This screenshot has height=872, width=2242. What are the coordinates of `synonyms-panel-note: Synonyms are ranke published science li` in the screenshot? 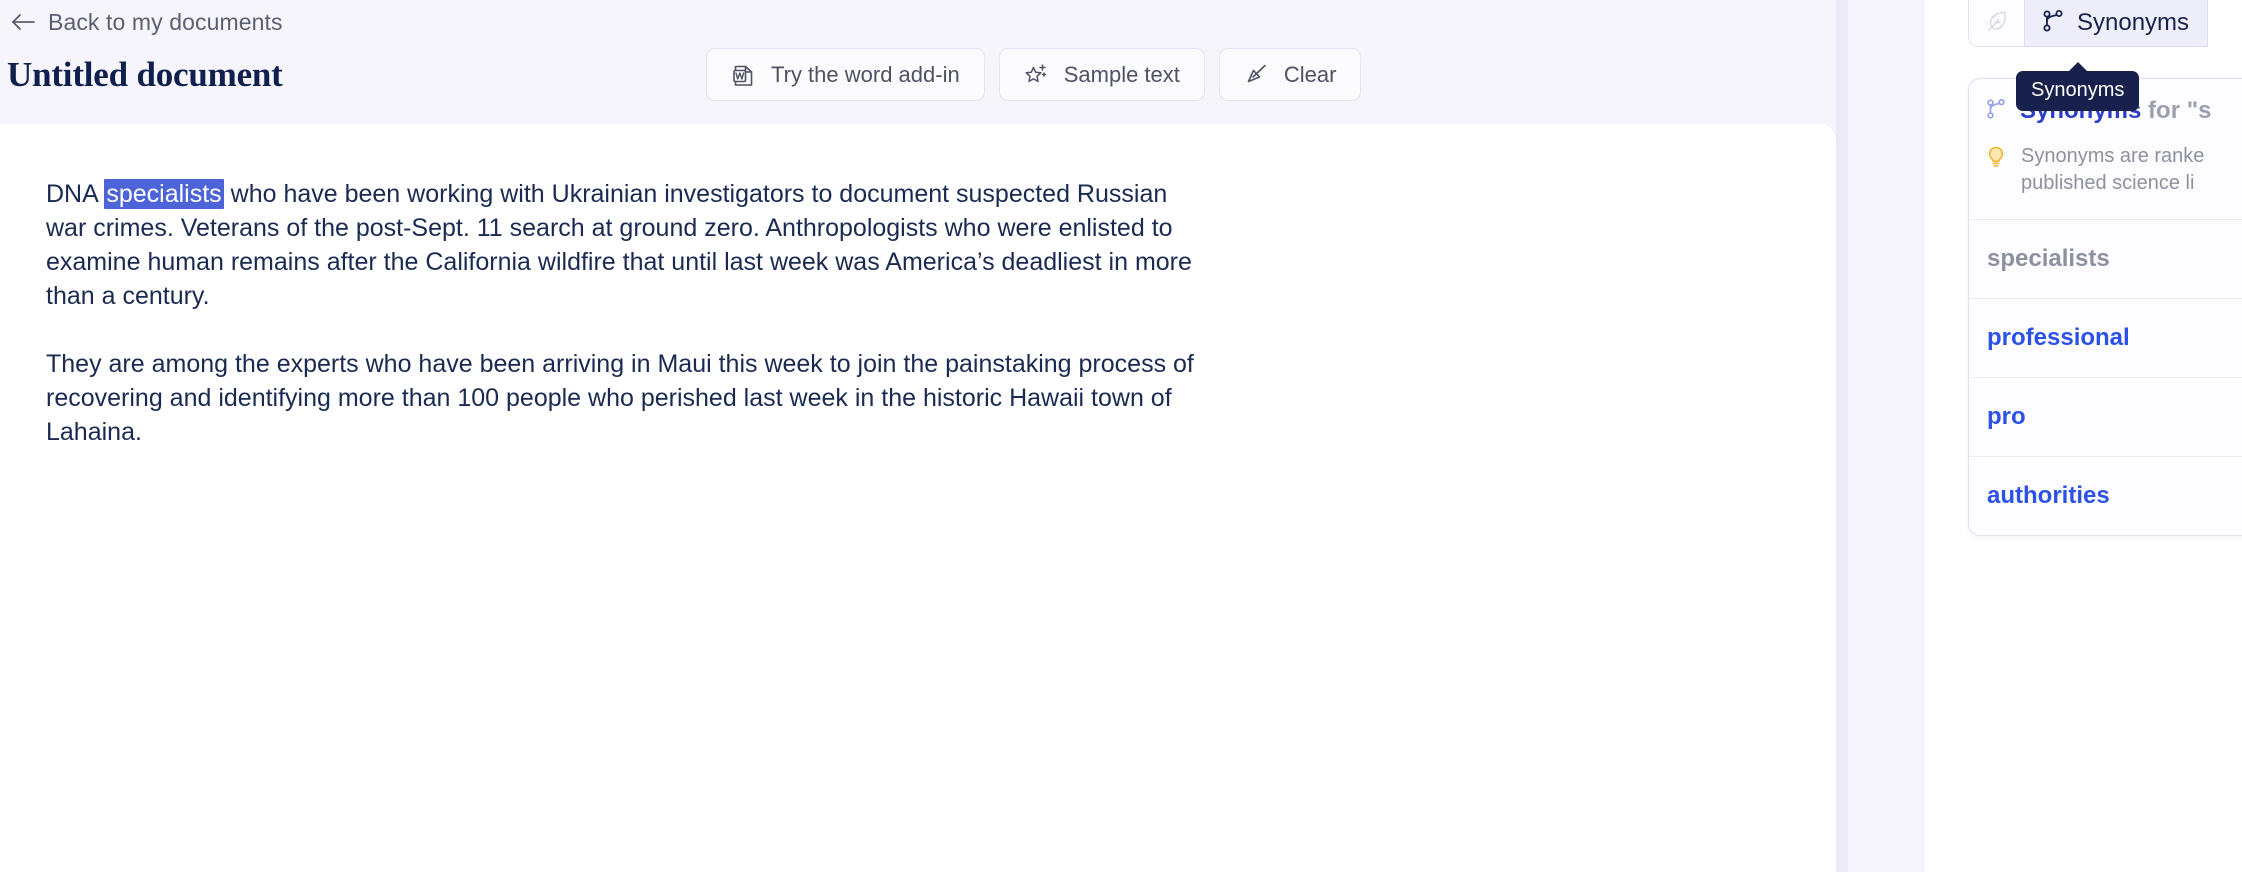 It's located at (2105, 174).